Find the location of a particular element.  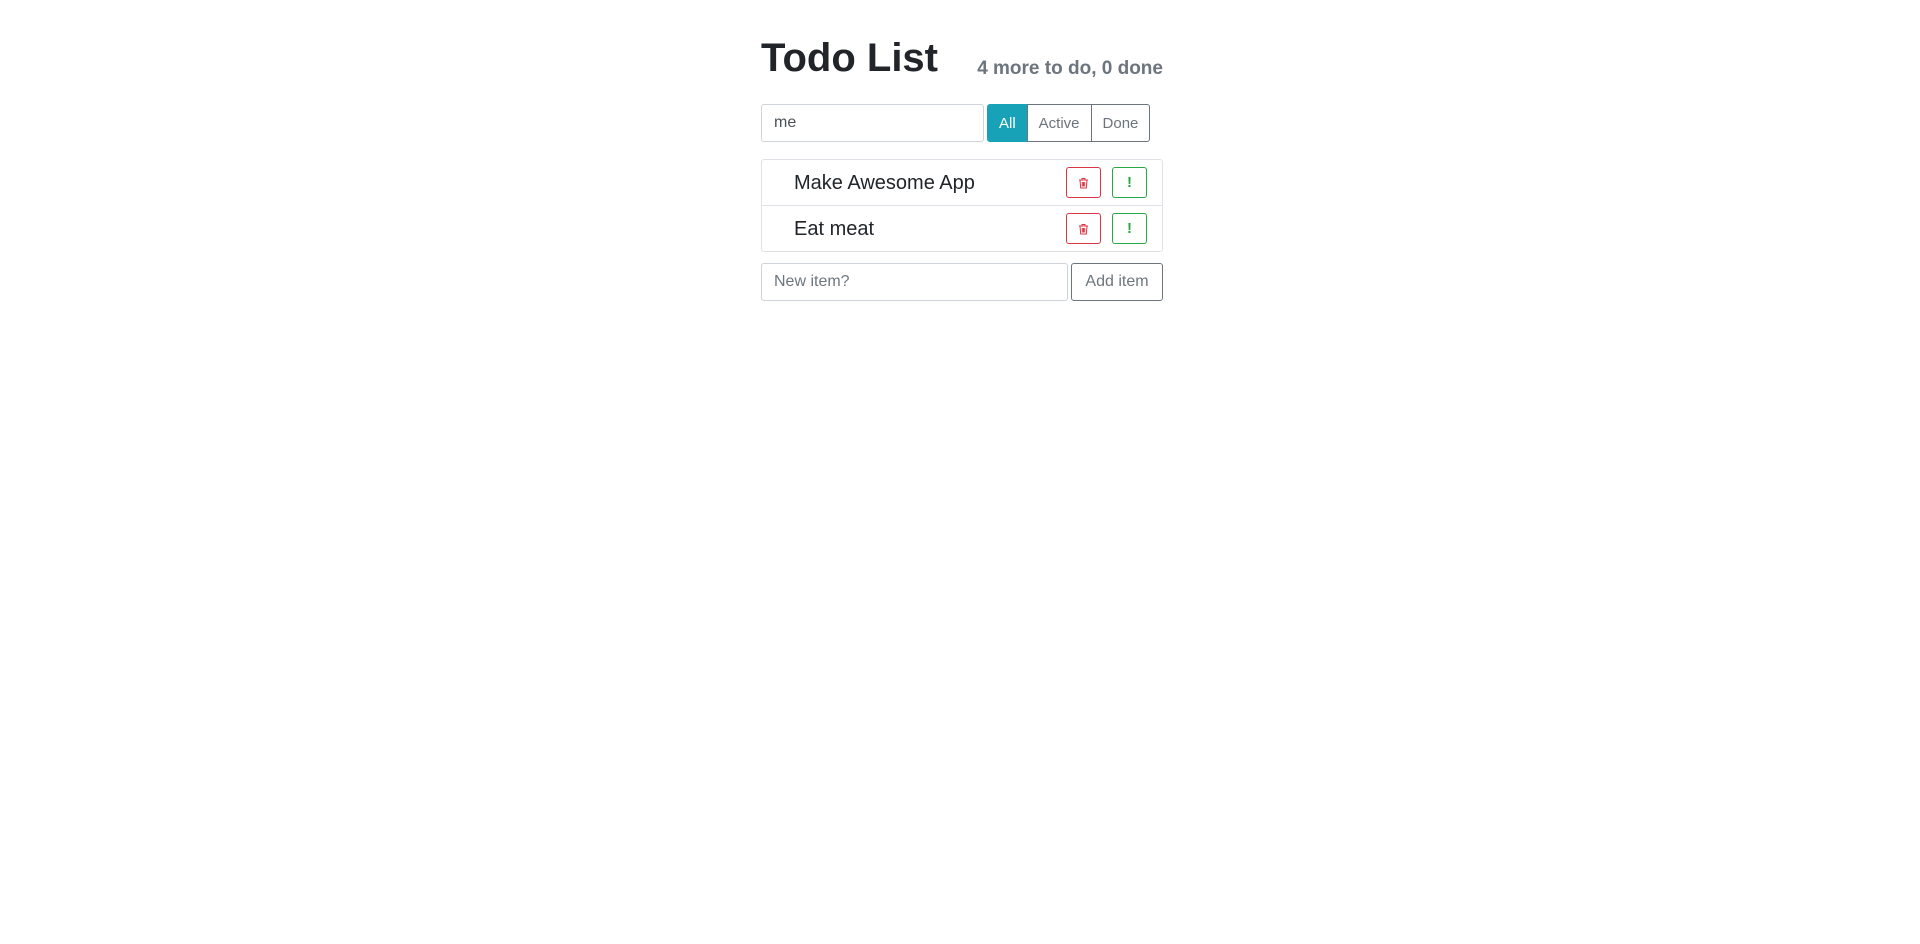

page-title: Todo List is located at coordinates (849, 58).